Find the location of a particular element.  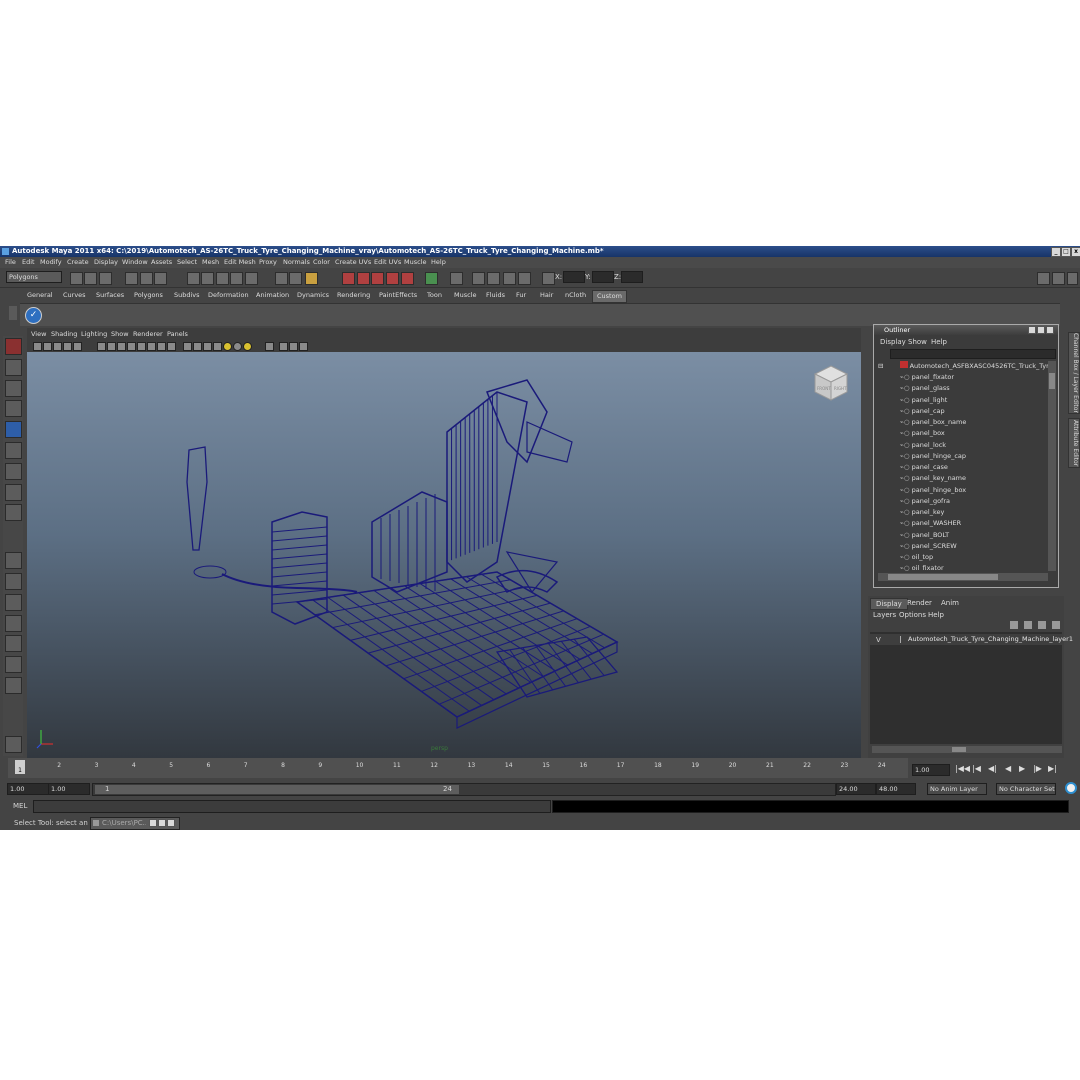

mel-label: MEL is located at coordinates (20, 806).